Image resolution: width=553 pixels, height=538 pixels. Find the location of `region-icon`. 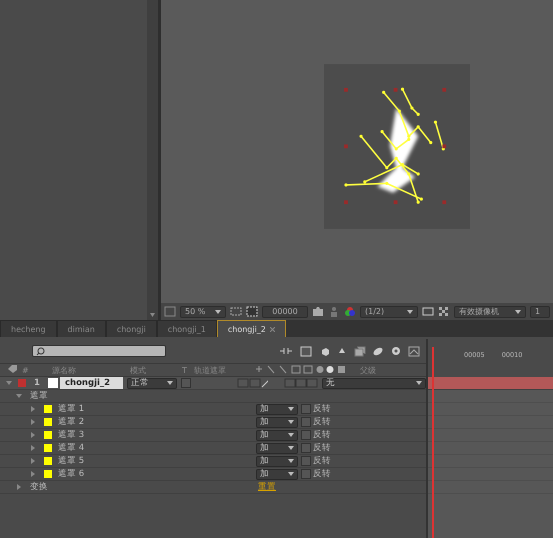

region-icon is located at coordinates (428, 311).